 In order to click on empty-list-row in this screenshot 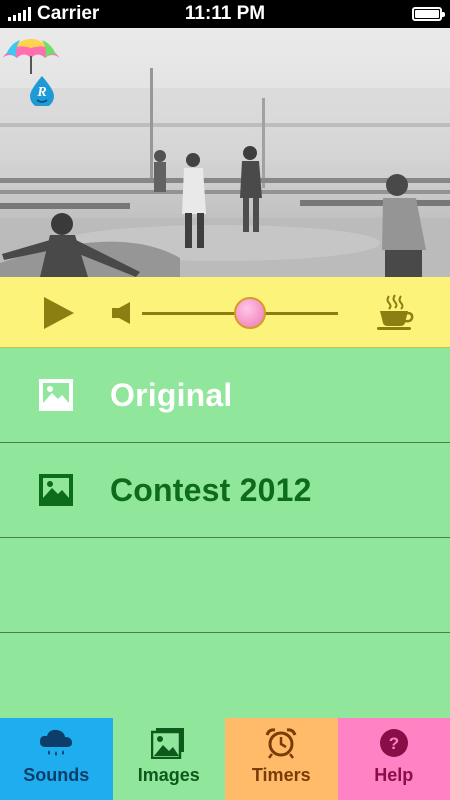, I will do `click(225, 585)`.